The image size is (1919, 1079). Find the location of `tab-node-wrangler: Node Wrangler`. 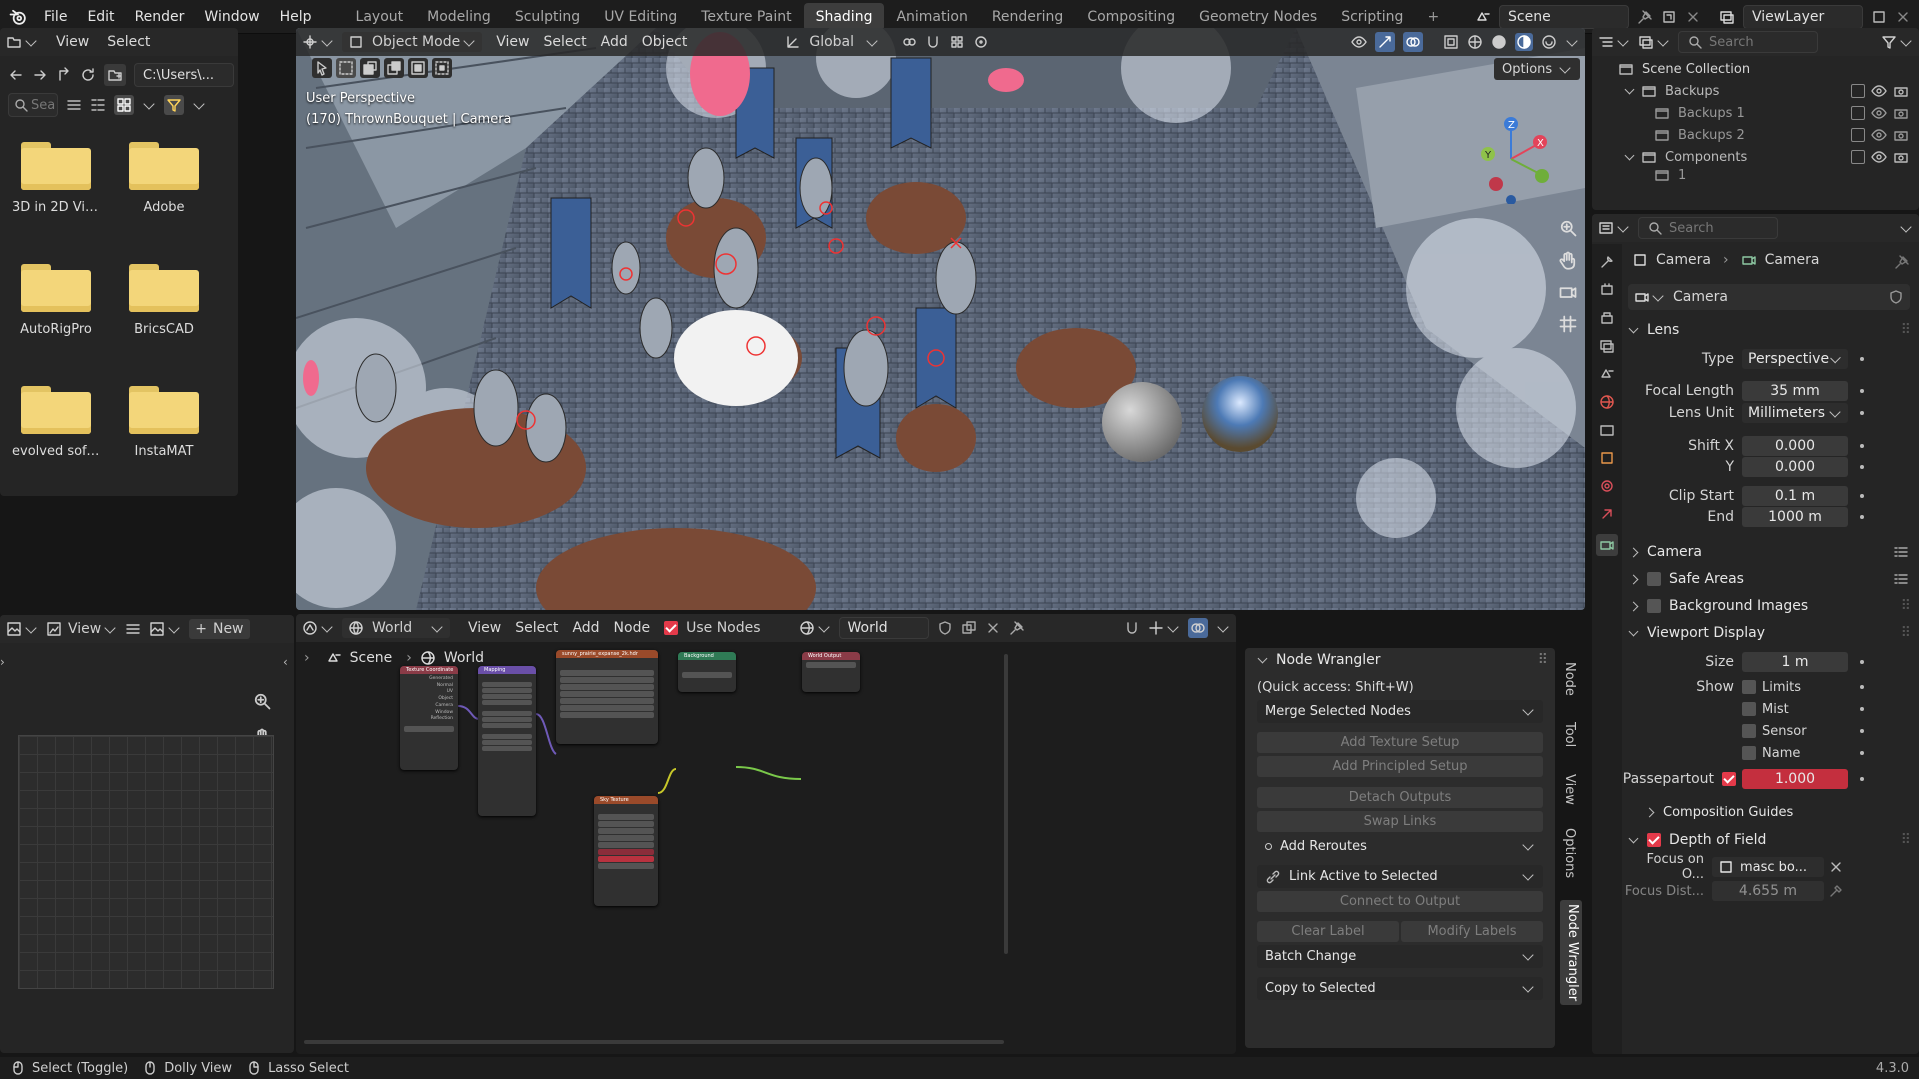

tab-node-wrangler: Node Wrangler is located at coordinates (1571, 953).